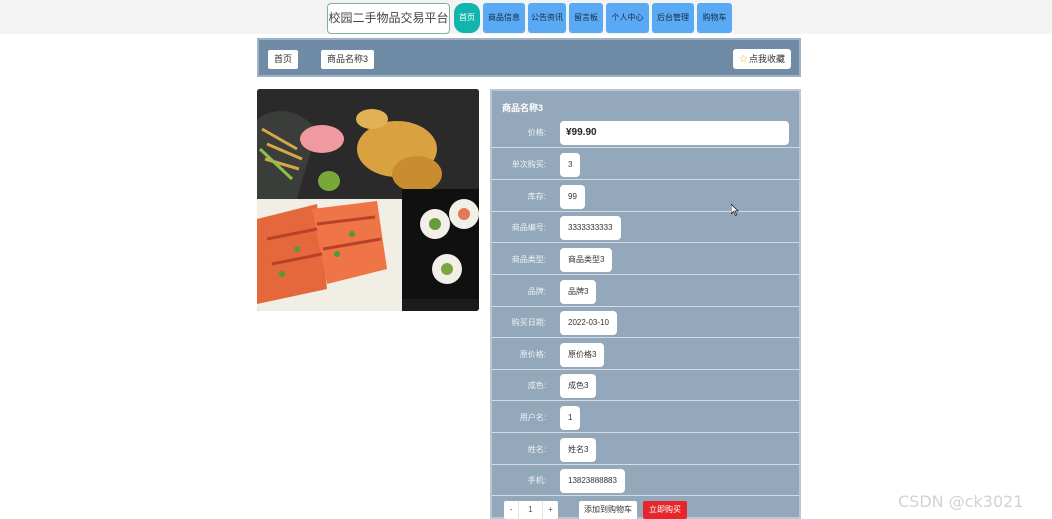 The width and height of the screenshot is (1052, 519). What do you see at coordinates (550, 510) in the screenshot?
I see `quantity-plus-button: +` at bounding box center [550, 510].